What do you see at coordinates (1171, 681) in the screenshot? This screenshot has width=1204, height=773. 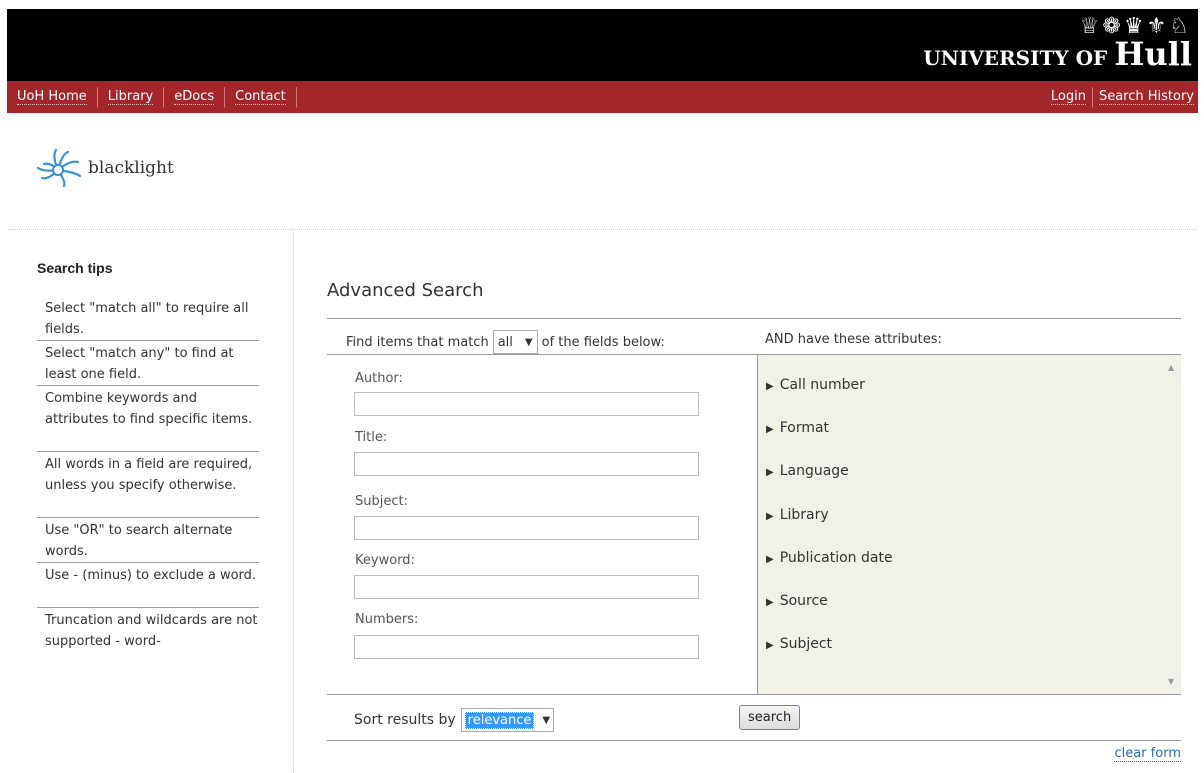 I see `scroll-down-icon: ▼` at bounding box center [1171, 681].